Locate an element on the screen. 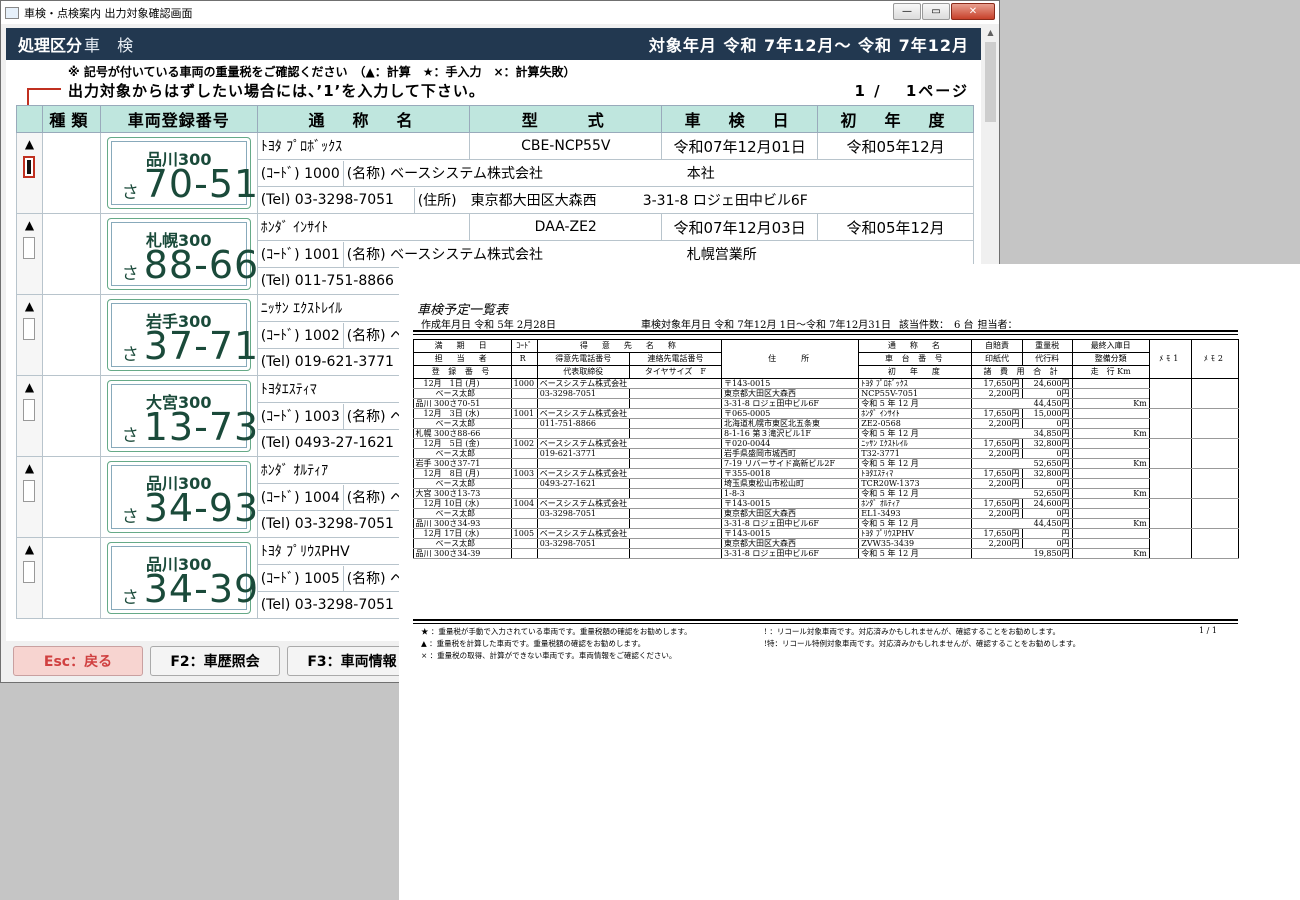 The height and width of the screenshot is (900, 1300). rh-memo1: ﾒﾓ1 is located at coordinates (1170, 359).